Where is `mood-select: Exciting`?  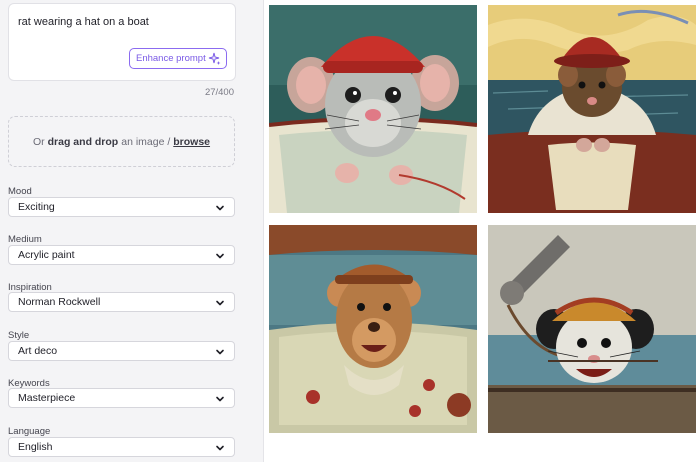
mood-select: Exciting is located at coordinates (121, 207).